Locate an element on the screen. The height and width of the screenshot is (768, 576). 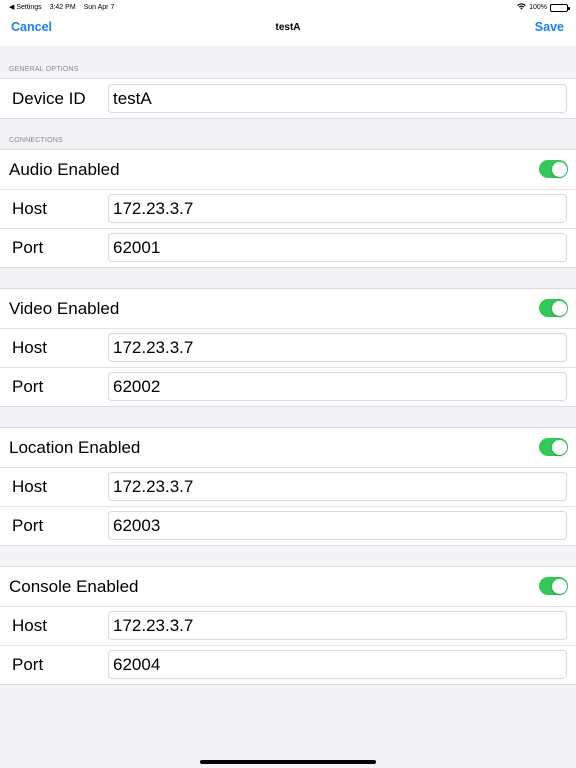
page-title: testA is located at coordinates (288, 27).